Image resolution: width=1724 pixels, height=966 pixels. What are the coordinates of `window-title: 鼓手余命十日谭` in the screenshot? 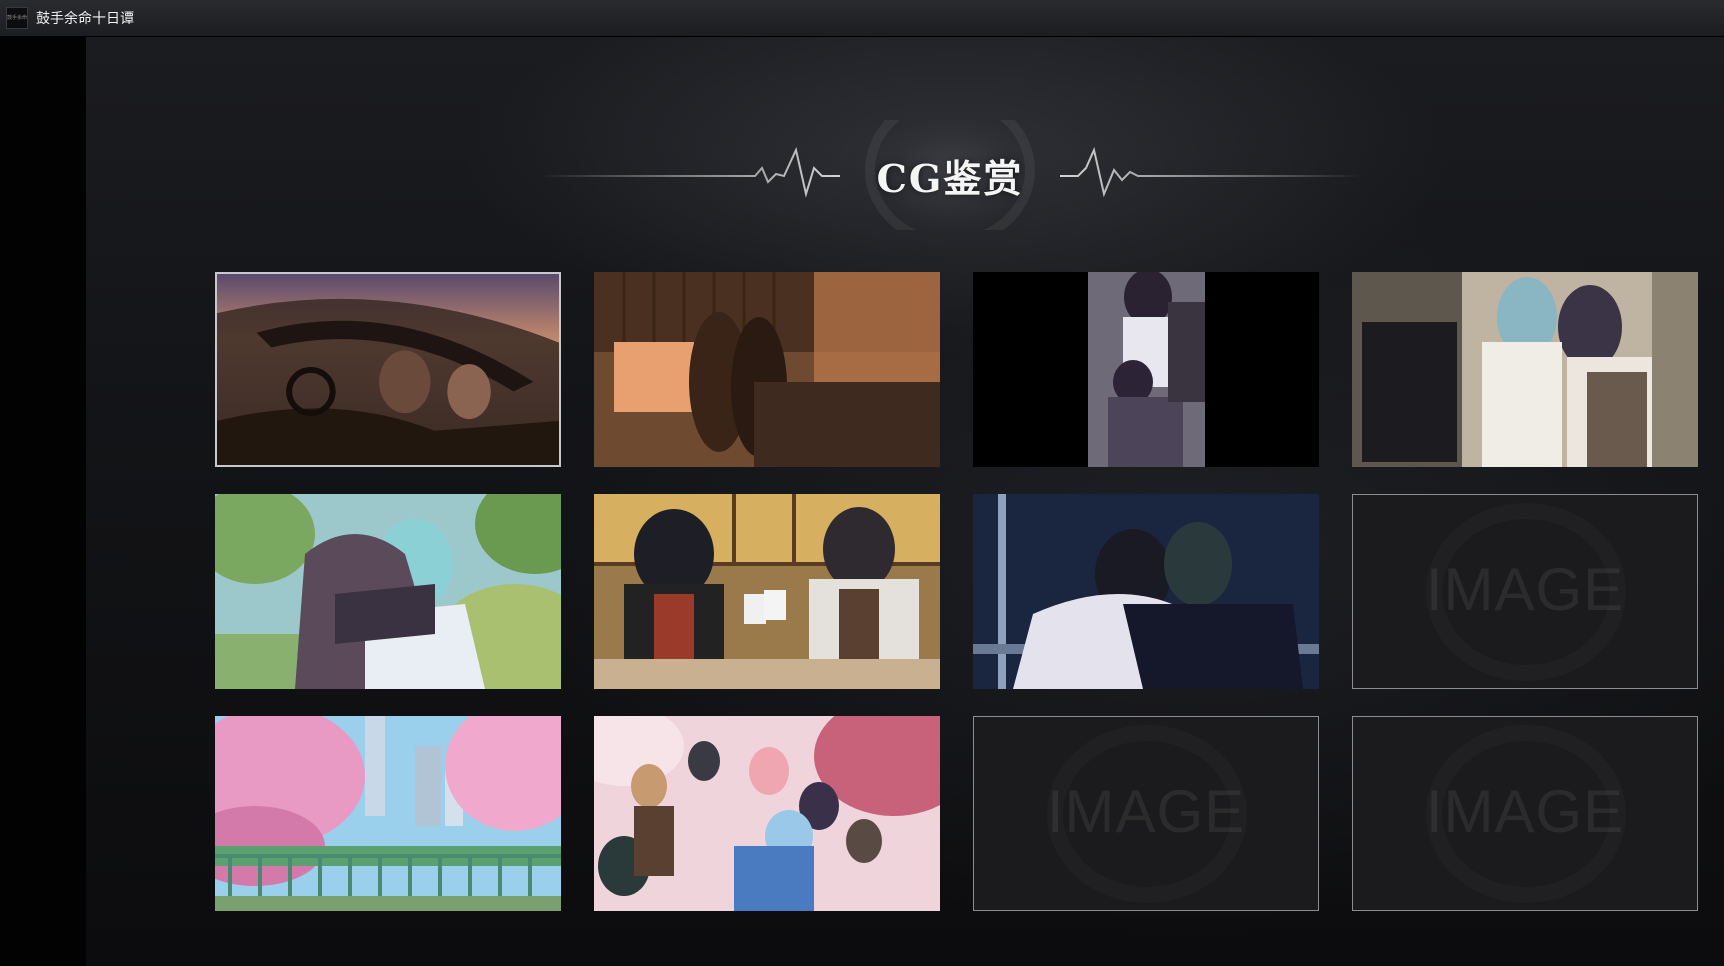 It's located at (85, 19).